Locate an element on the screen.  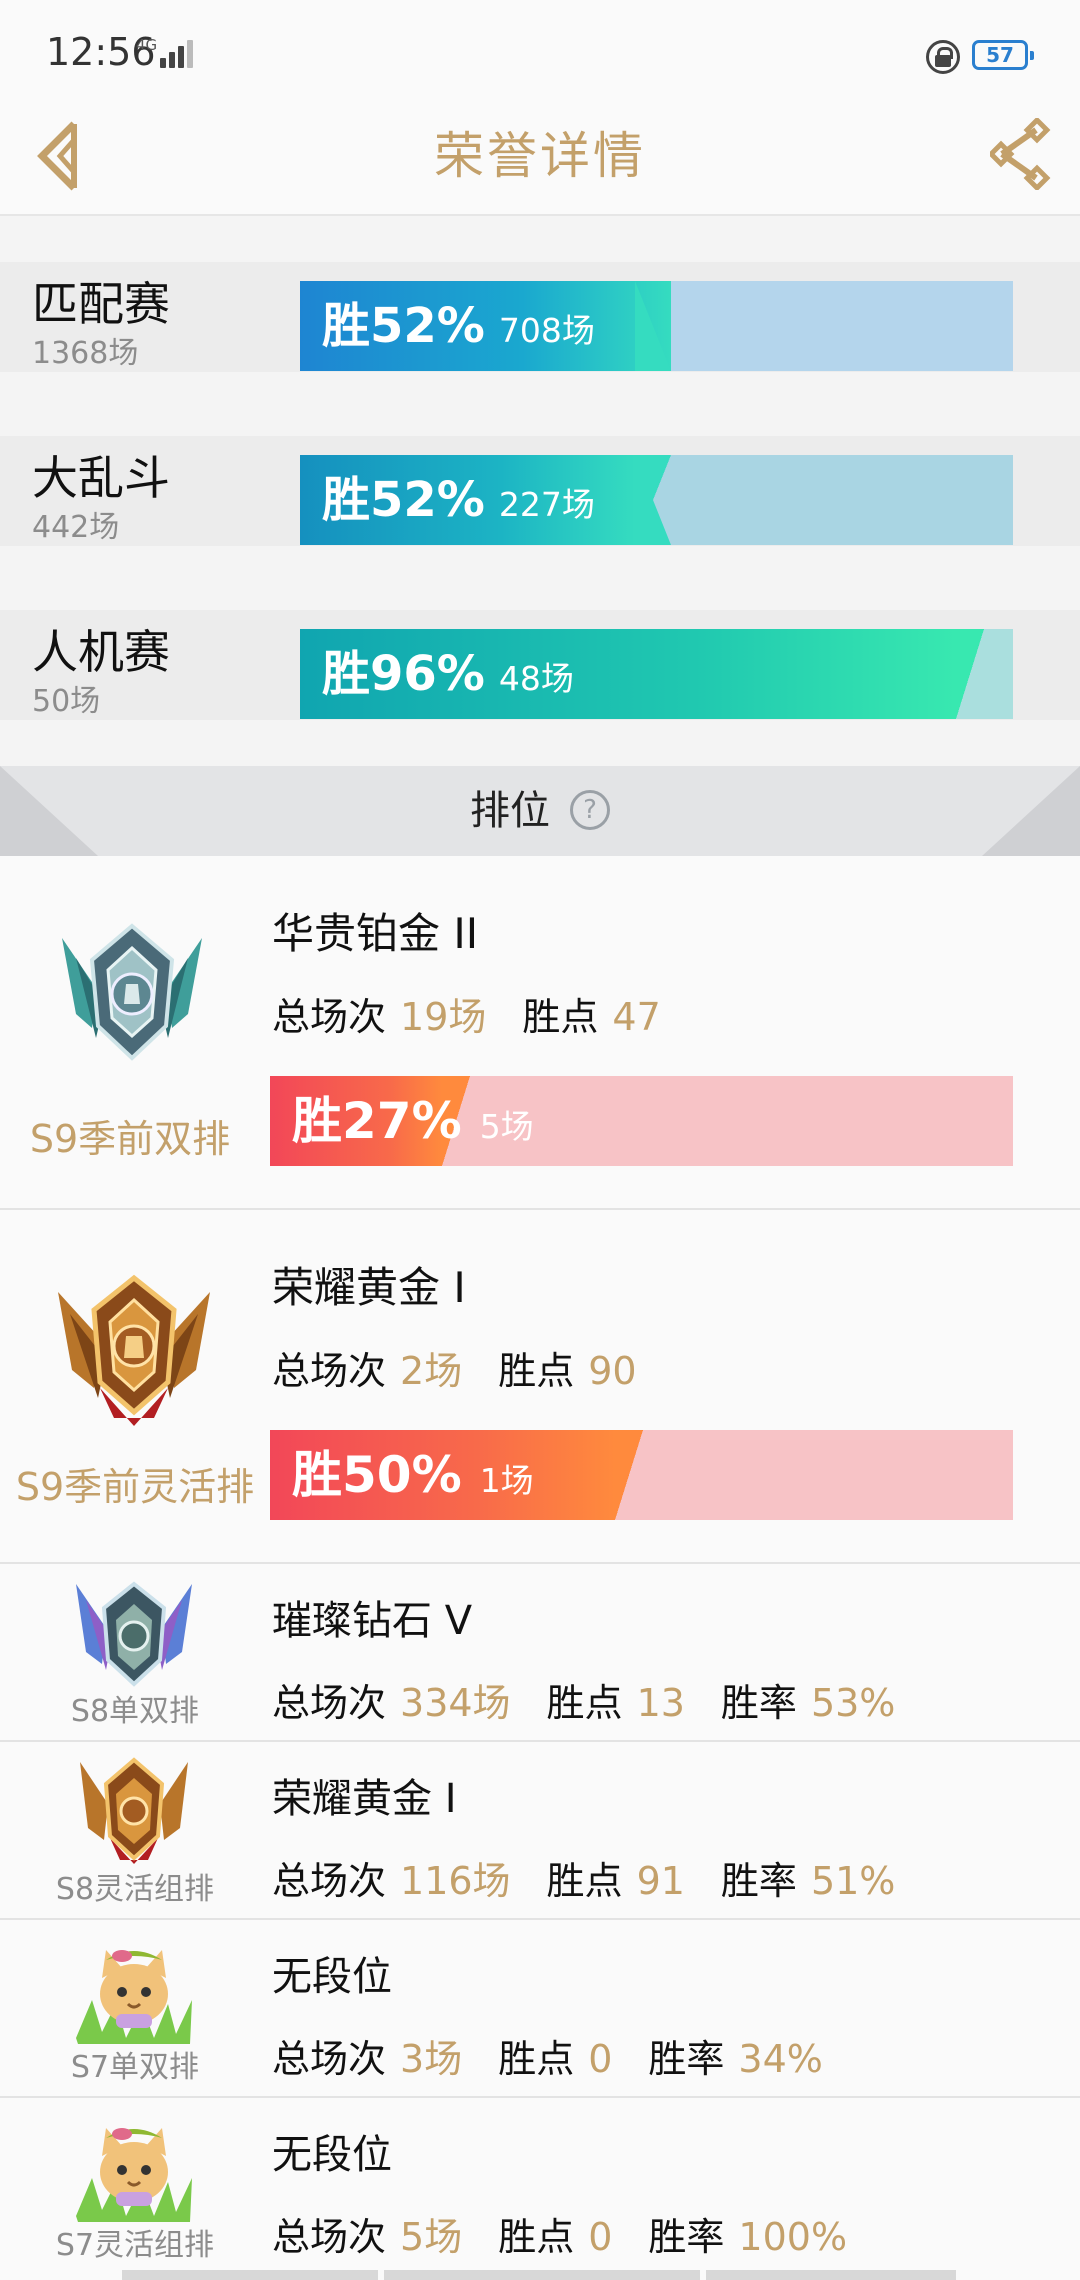
total-value: 5场 is located at coordinates (431, 2237).